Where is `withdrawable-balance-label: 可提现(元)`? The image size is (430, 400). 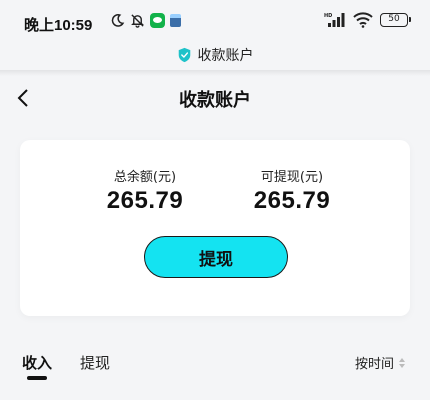
withdrawable-balance-label: 可提现(元) is located at coordinates (292, 177).